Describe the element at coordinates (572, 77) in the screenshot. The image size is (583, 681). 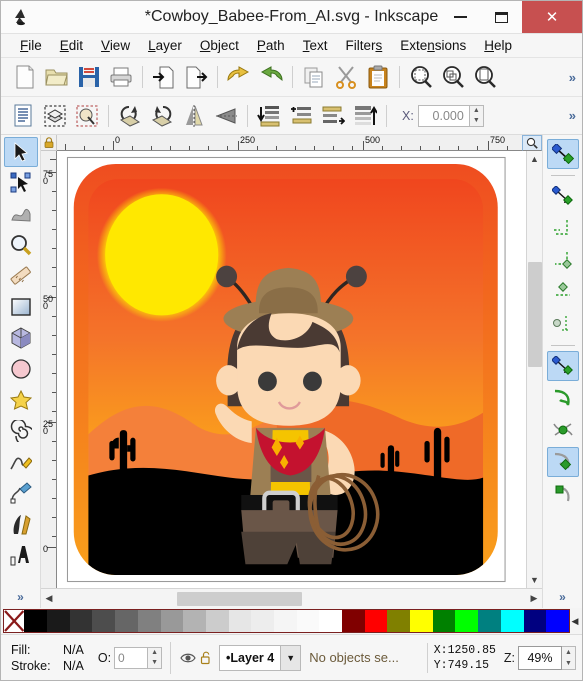
I see `command-toolbar-overflow: »` at that location.